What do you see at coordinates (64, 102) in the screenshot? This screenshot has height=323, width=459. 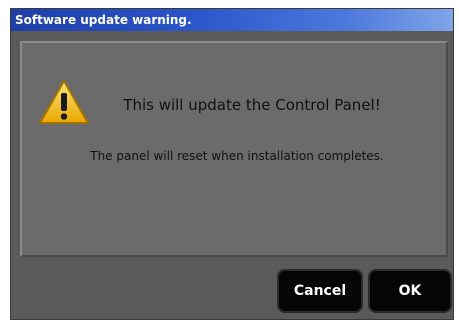 I see `warning-icon` at bounding box center [64, 102].